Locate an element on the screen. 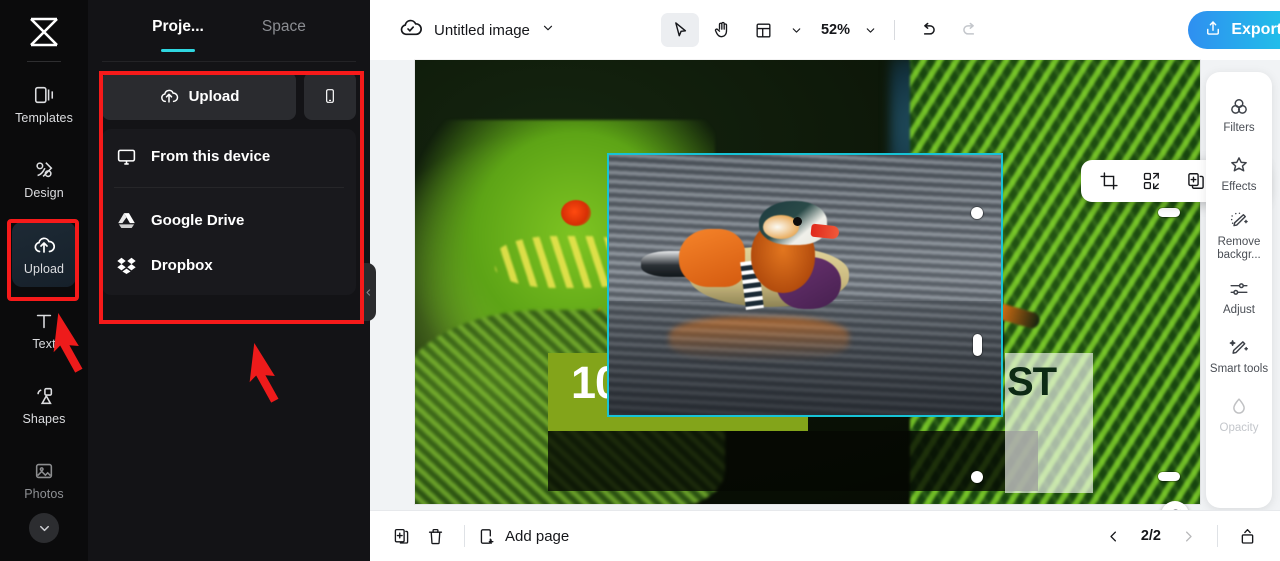  resize-handle-top-left is located at coordinates (977, 213).